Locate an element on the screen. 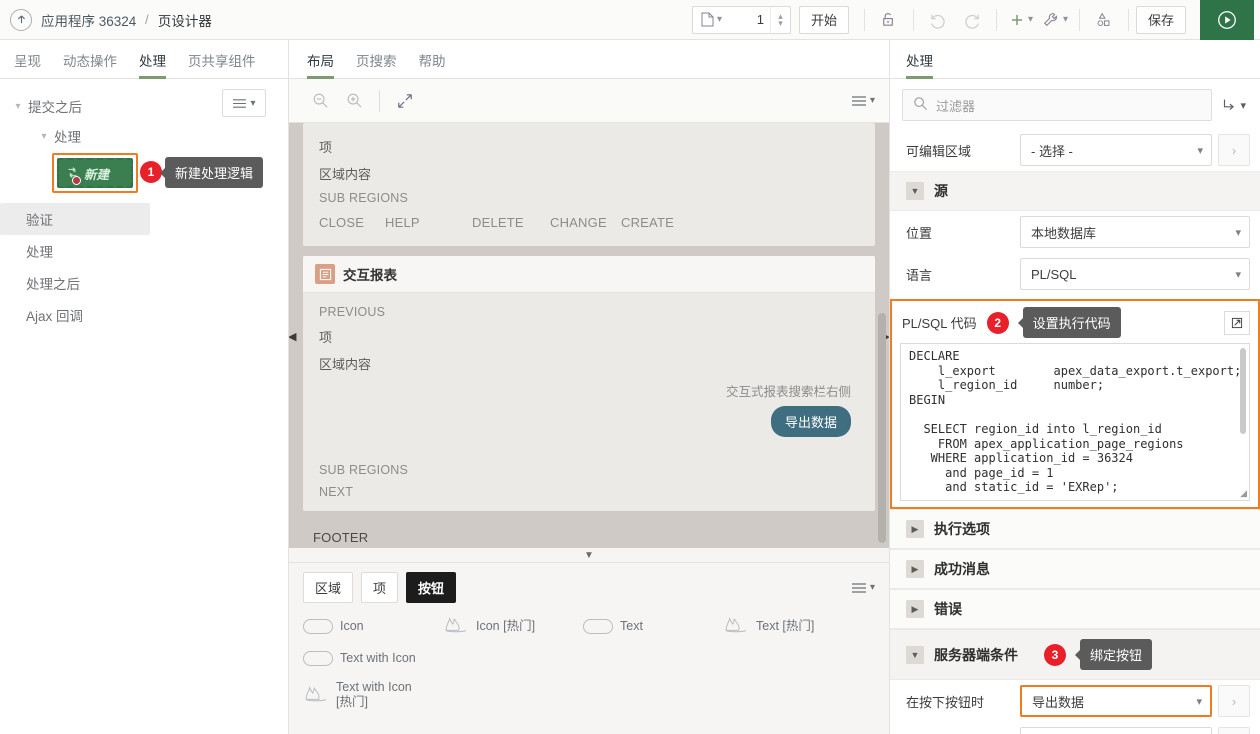 The height and width of the screenshot is (734, 1260). tab-processing: 处理 is located at coordinates (152, 64).